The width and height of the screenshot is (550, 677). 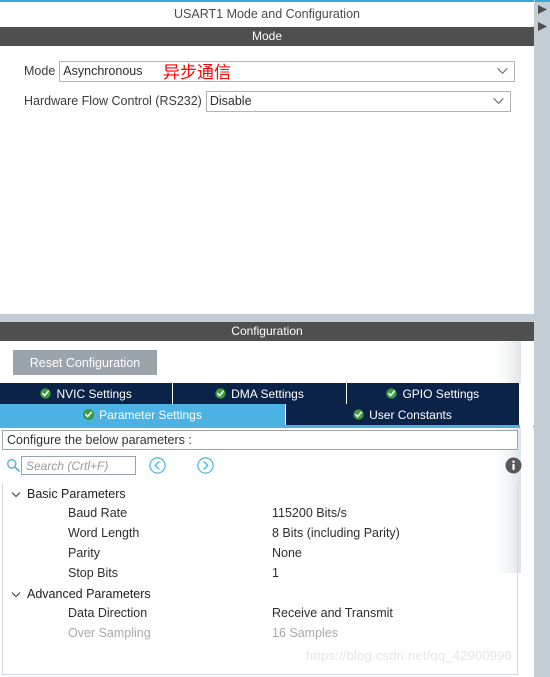 I want to click on mode-label: Mode, so click(x=40, y=71).